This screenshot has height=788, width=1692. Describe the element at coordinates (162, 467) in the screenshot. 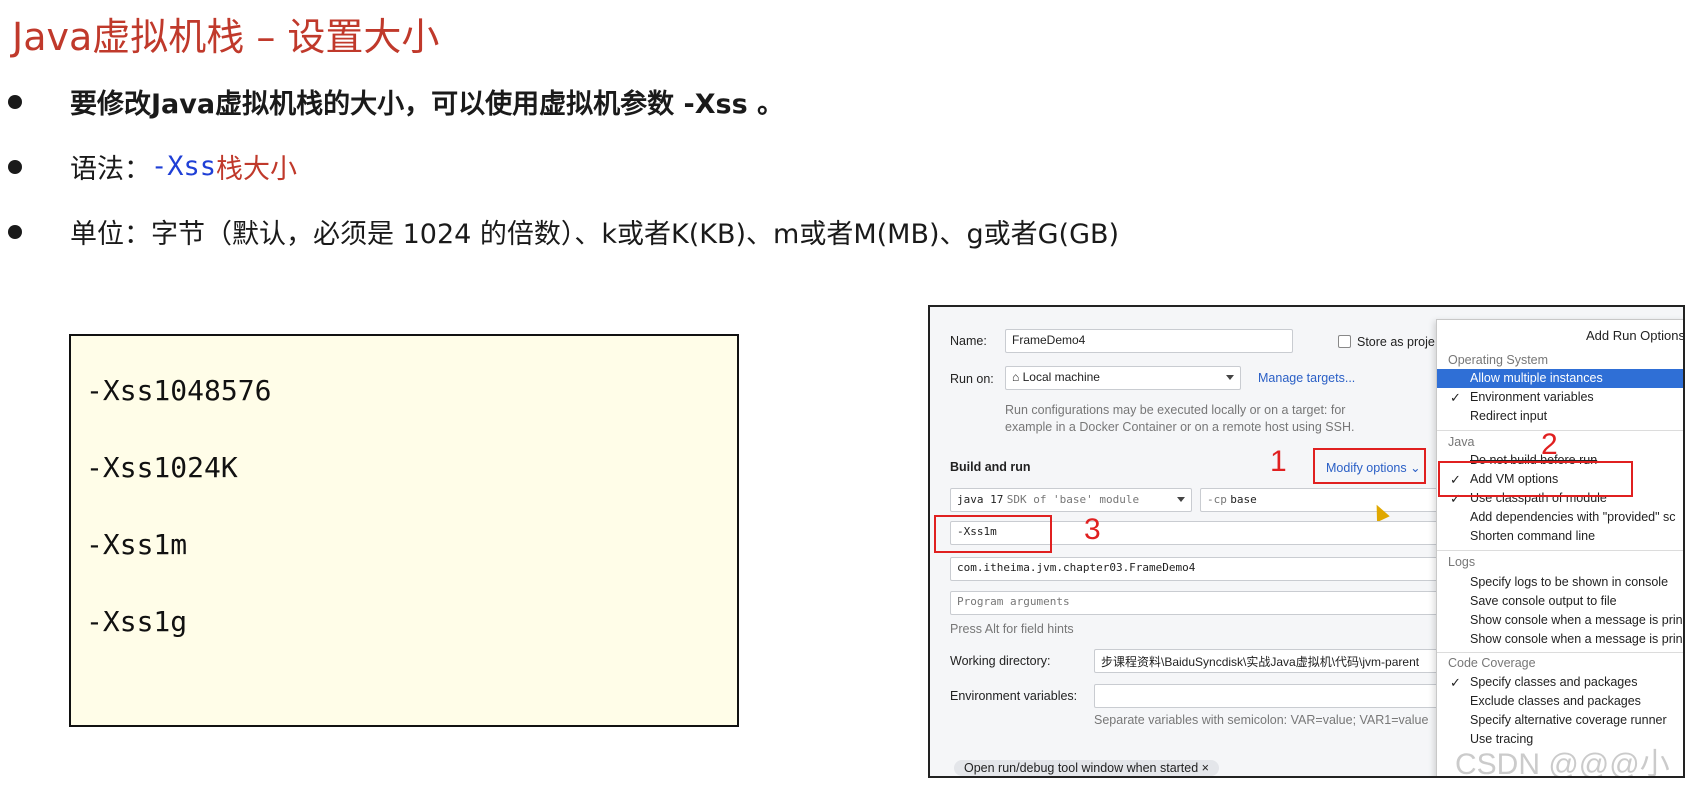

I see `code-line: -Xss1024K` at that location.